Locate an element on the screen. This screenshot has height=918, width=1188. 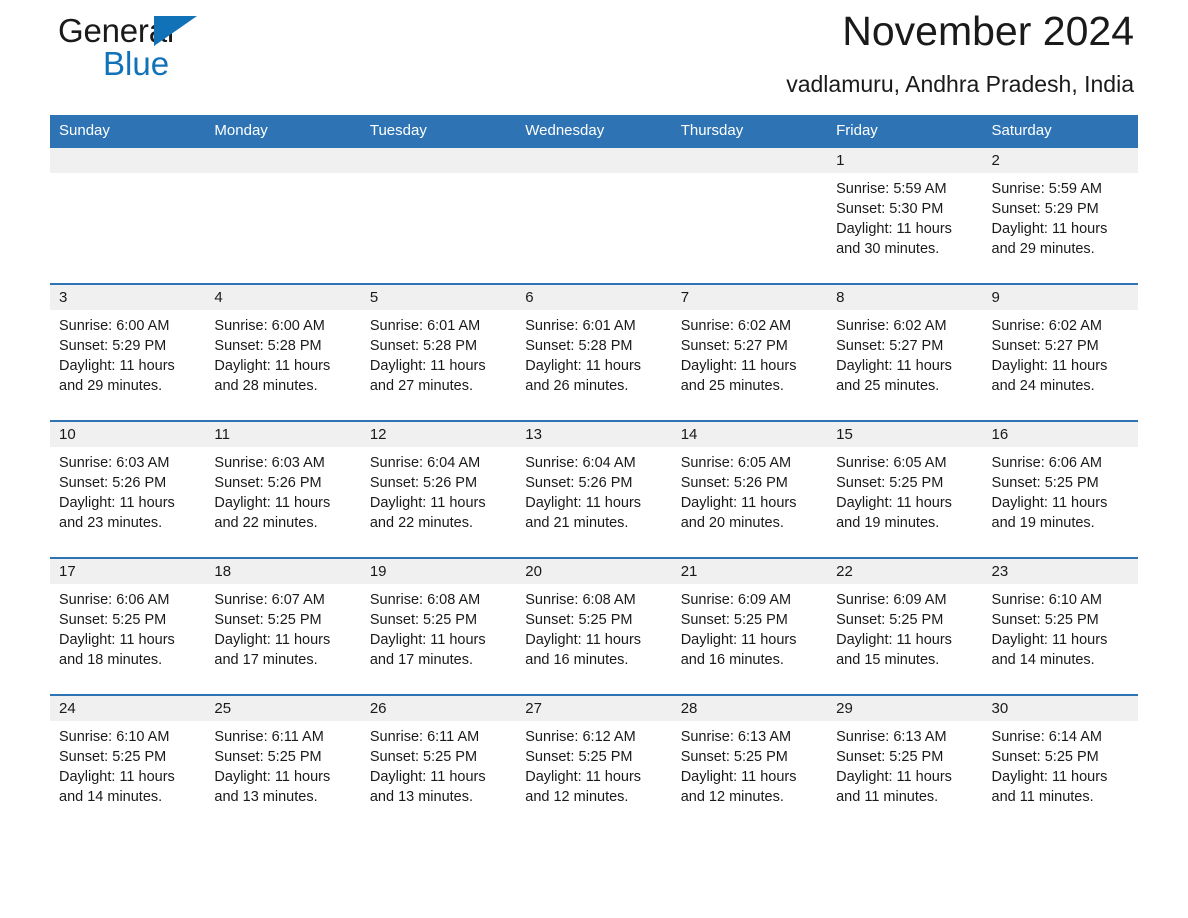
logo-text-blue: Blue is located at coordinates (136, 63).